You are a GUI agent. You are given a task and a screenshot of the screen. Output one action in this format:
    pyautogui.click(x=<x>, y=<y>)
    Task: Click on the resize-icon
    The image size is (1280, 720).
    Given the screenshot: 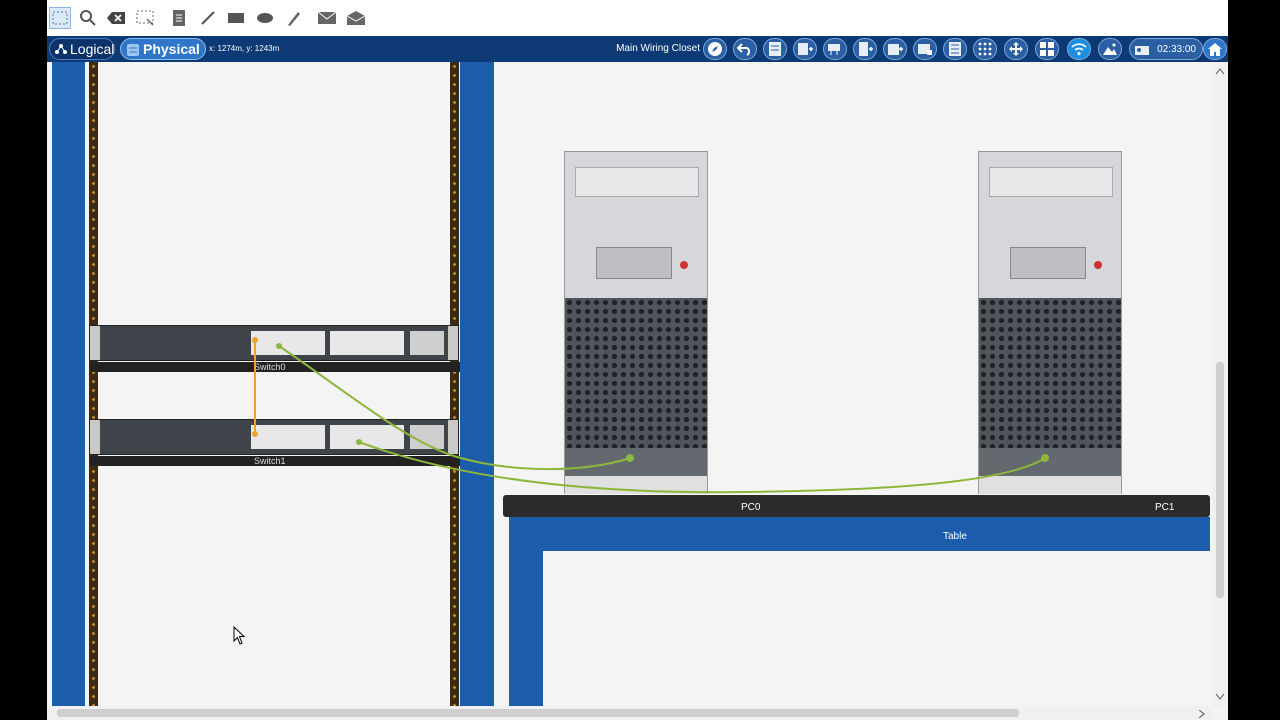 What is the action you would take?
    pyautogui.click(x=145, y=18)
    